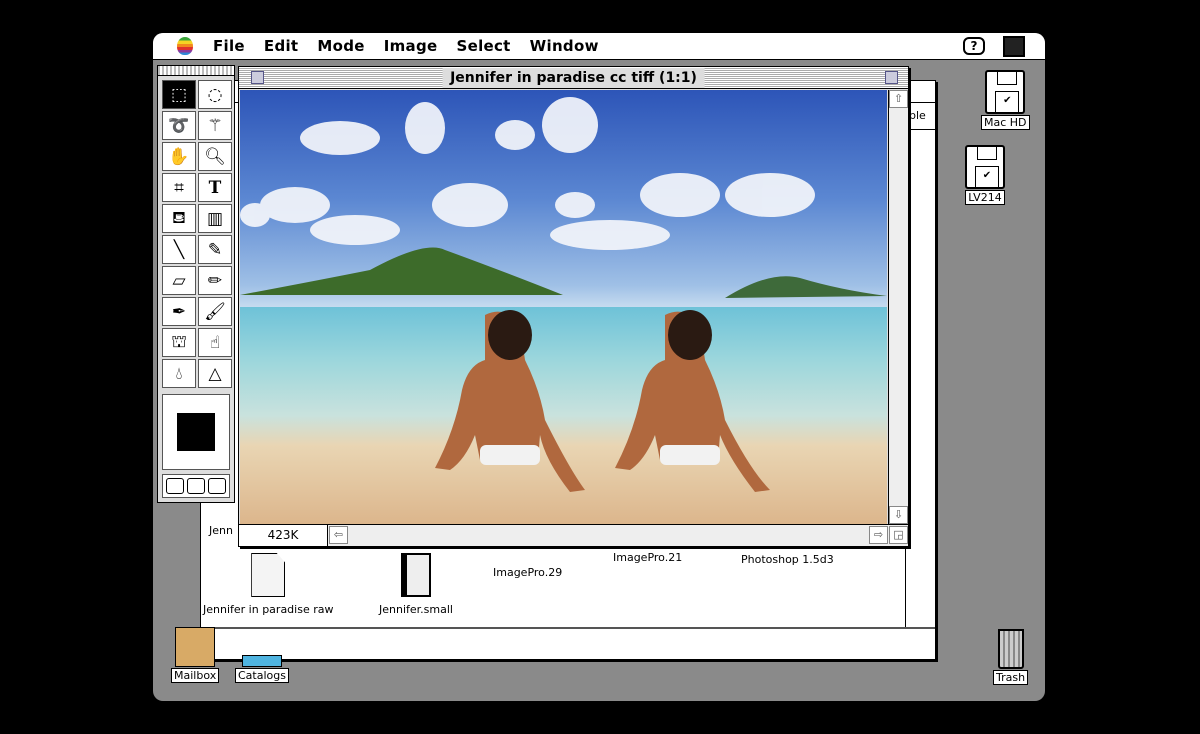 The width and height of the screenshot is (1200, 734). Describe the element at coordinates (215, 218) in the screenshot. I see `gradient-tool: ▥` at that location.